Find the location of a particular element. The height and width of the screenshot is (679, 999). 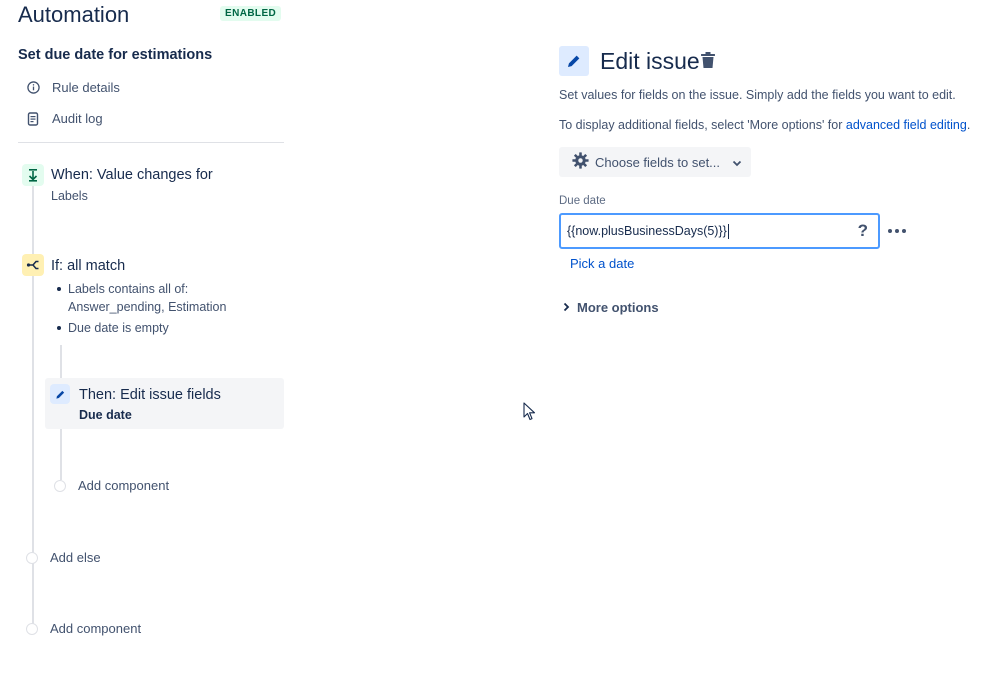

condition-item-values: Answer_pending, Estimation is located at coordinates (147, 307).